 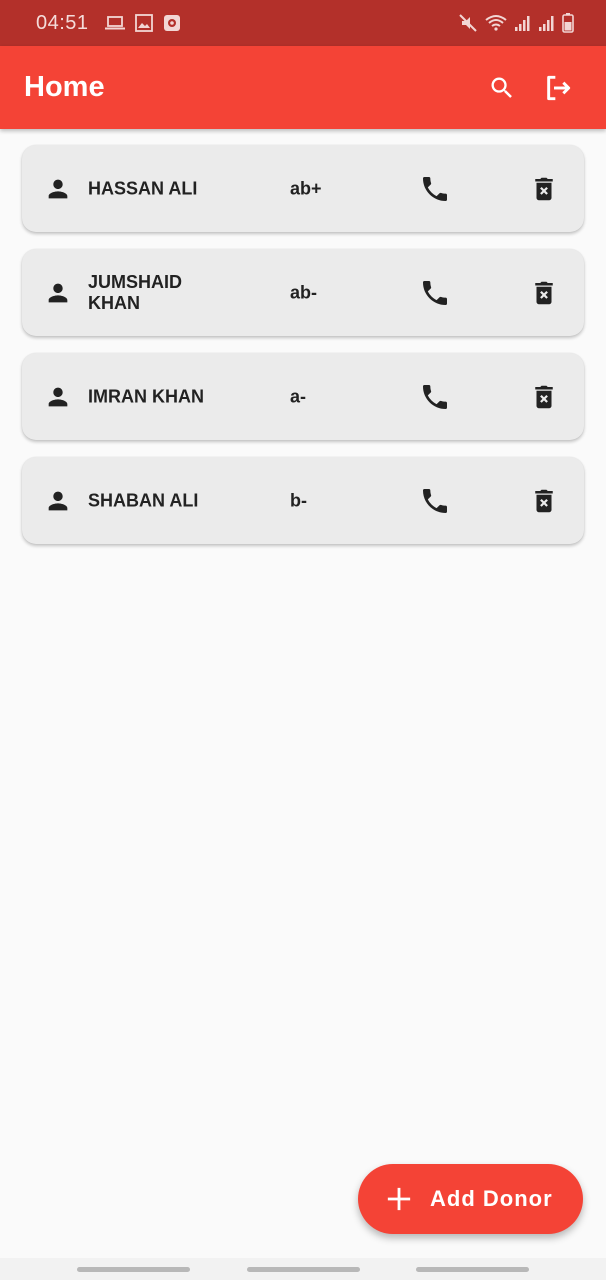 I want to click on logout-button, so click(x=558, y=88).